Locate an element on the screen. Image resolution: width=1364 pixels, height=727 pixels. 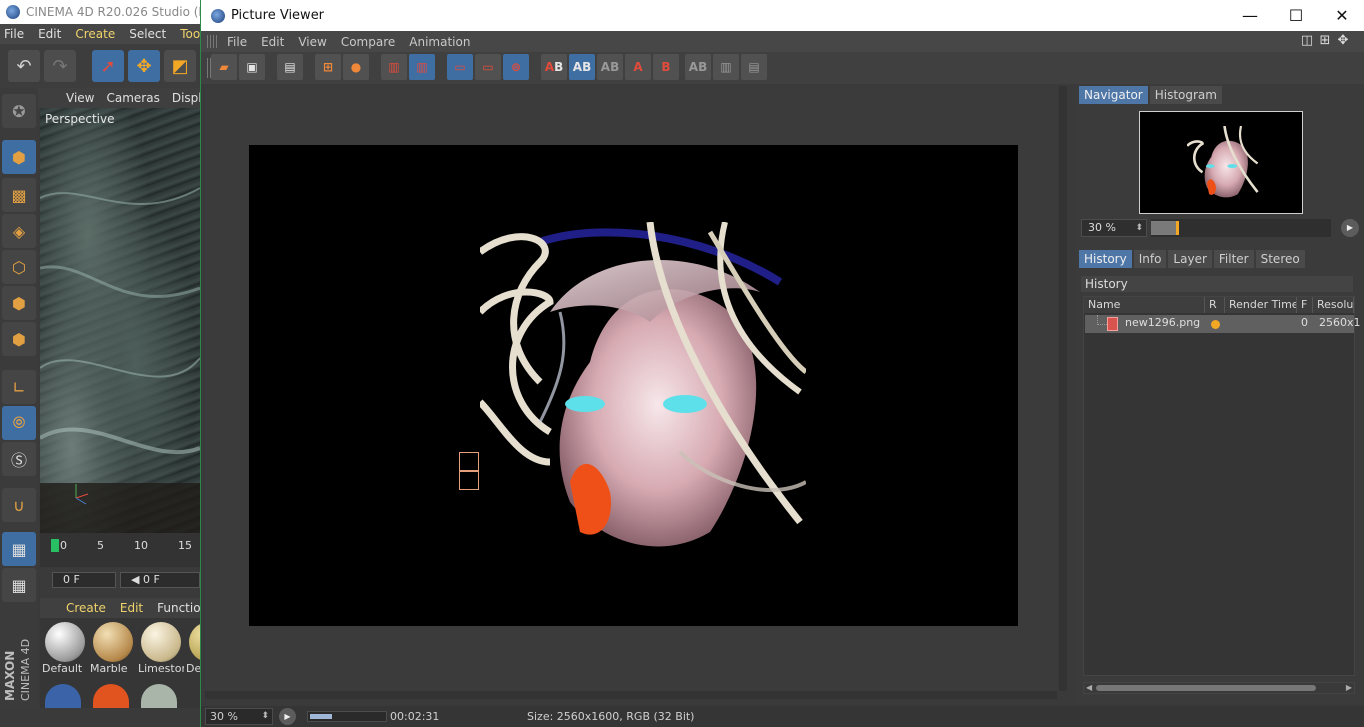
ab-difference-icon: AB is located at coordinates (610, 67).